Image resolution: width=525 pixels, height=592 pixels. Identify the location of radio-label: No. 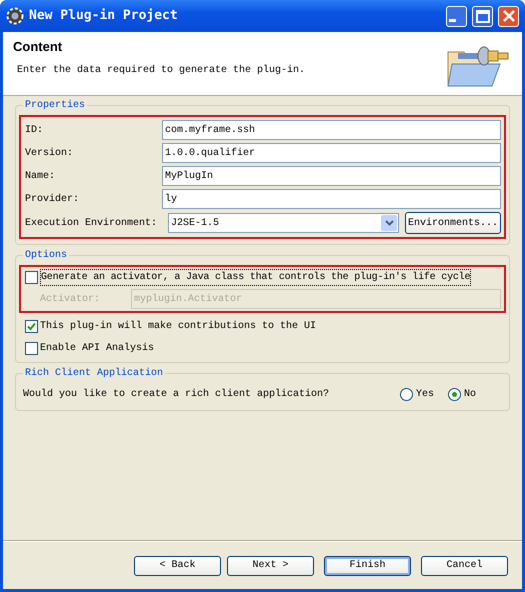
(470, 395).